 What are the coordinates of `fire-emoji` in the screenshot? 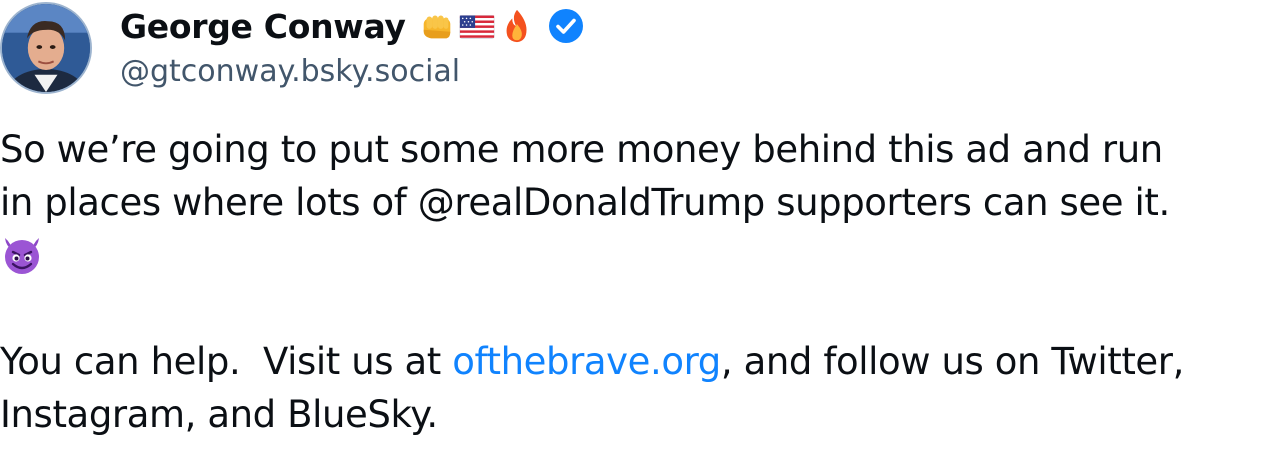 It's located at (517, 26).